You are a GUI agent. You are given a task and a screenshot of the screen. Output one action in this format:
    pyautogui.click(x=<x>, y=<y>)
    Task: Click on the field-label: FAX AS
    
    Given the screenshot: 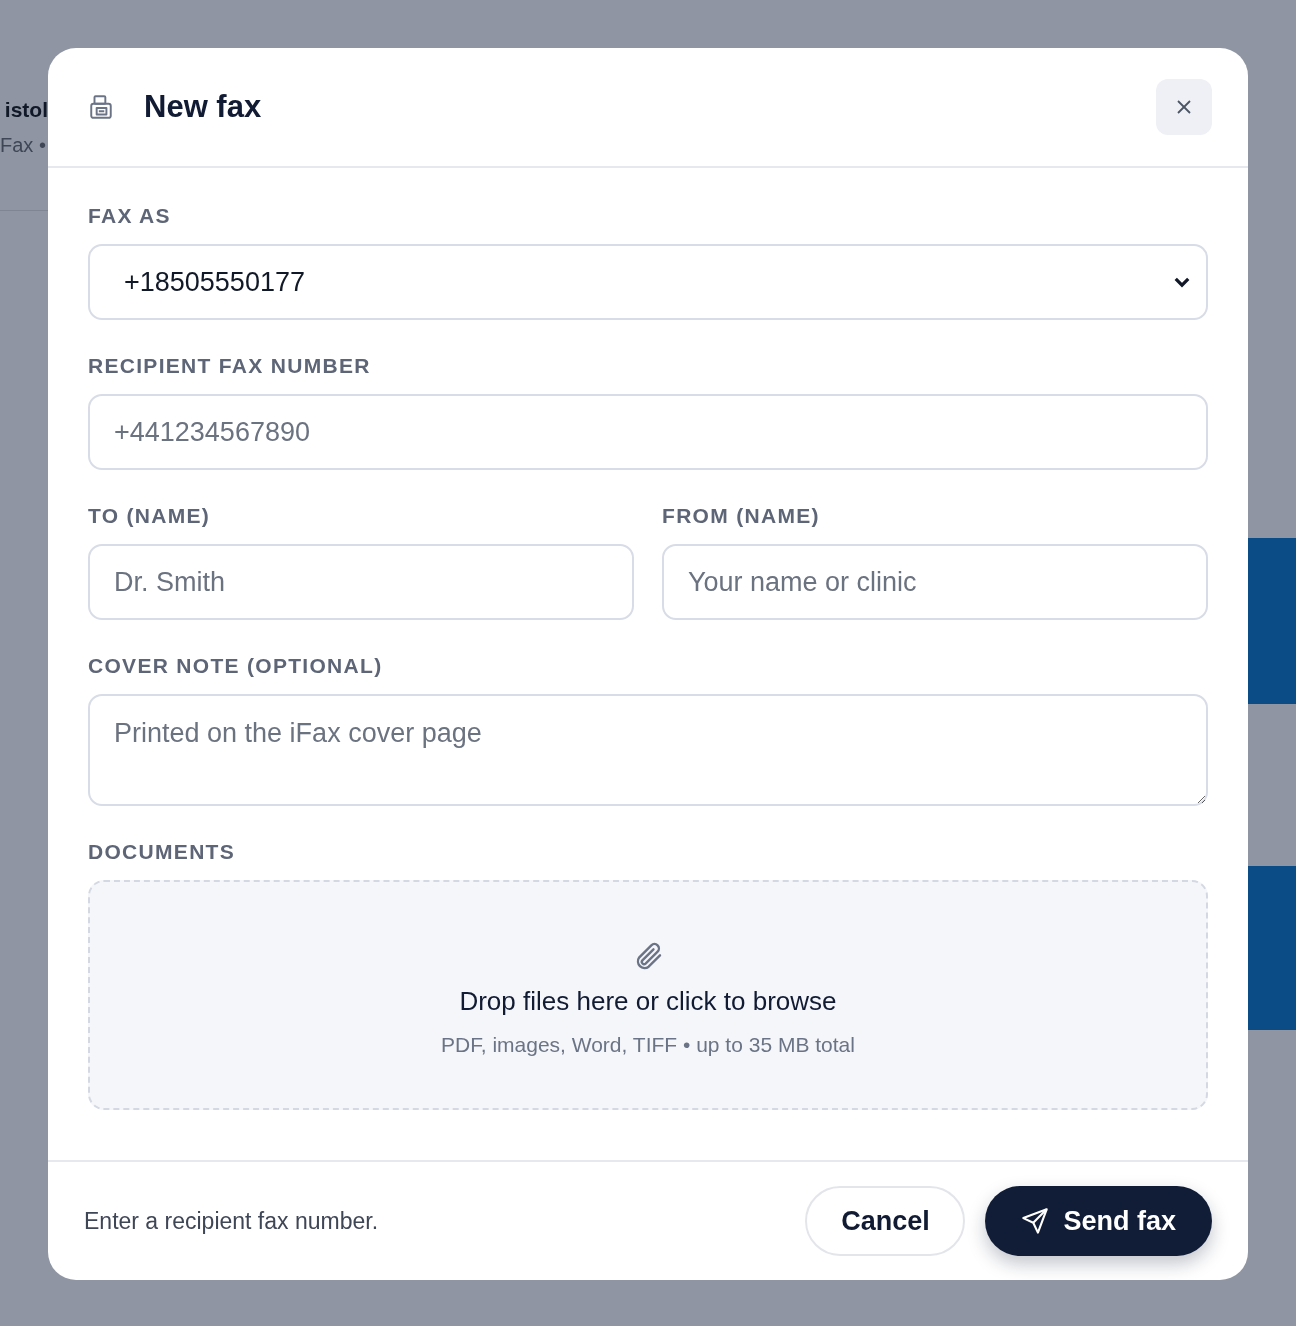 What is the action you would take?
    pyautogui.click(x=130, y=216)
    